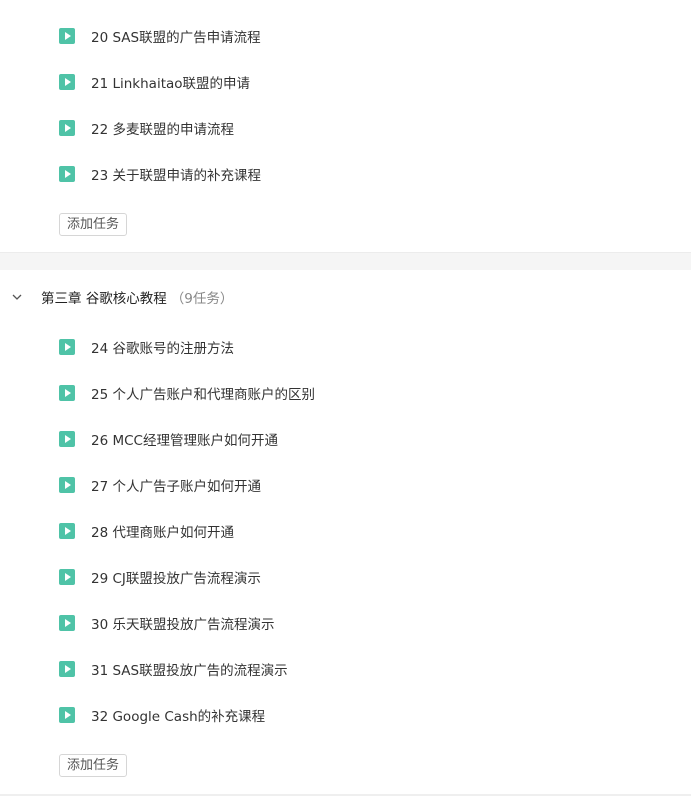  What do you see at coordinates (171, 84) in the screenshot?
I see `task-label: 21 Linkhaitao联盟的申请` at bounding box center [171, 84].